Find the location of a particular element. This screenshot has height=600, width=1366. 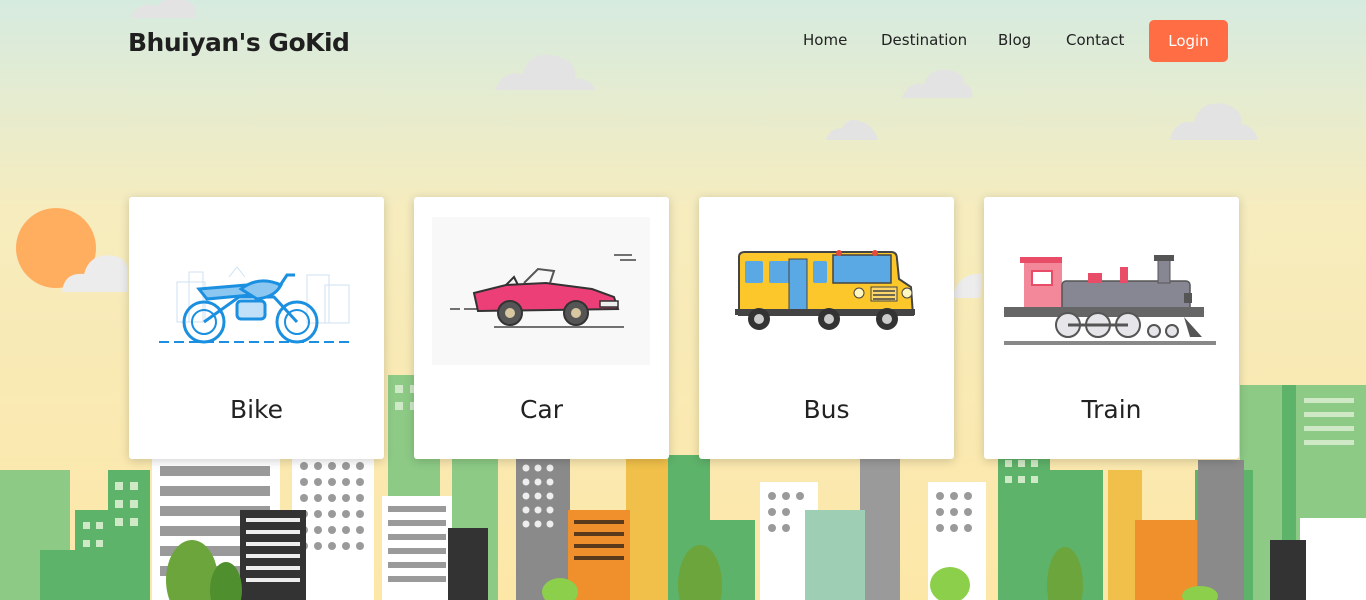

vehicle-card-bike: Bike is located at coordinates (256, 328).